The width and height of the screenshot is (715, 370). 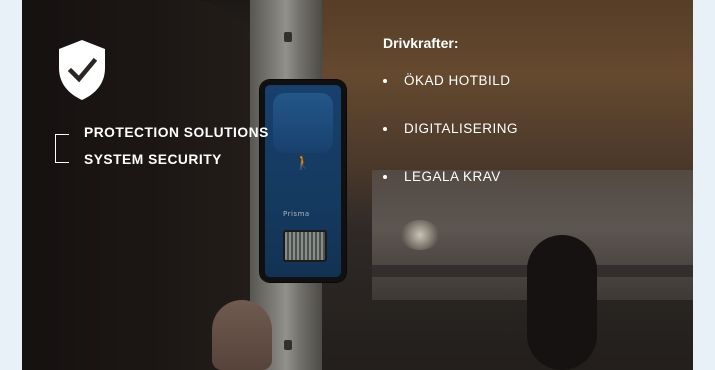 What do you see at coordinates (457, 80) in the screenshot?
I see `drivers-item-label: ÖKAD HOTBILD` at bounding box center [457, 80].